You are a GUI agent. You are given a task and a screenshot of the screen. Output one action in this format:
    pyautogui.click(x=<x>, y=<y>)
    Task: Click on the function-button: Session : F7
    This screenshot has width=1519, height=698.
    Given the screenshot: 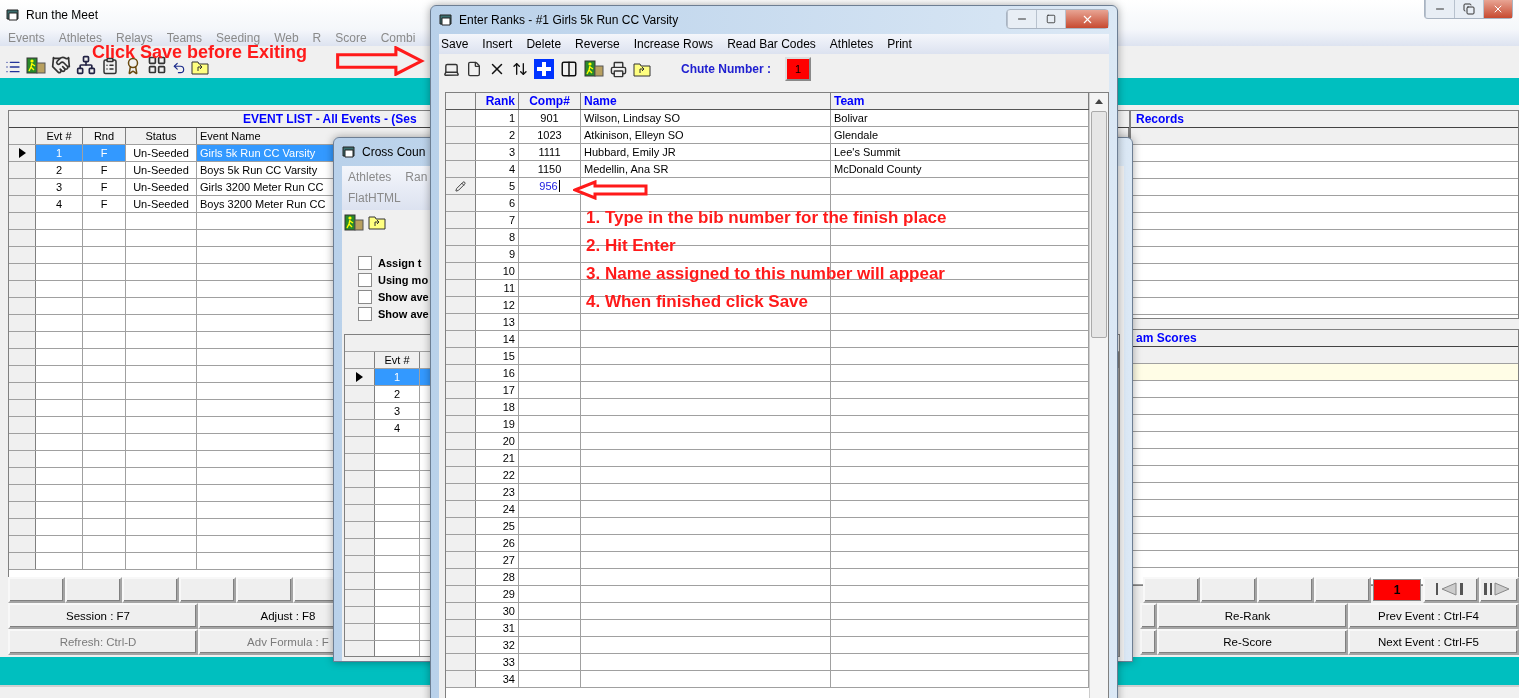 What is the action you would take?
    pyautogui.click(x=103, y=616)
    